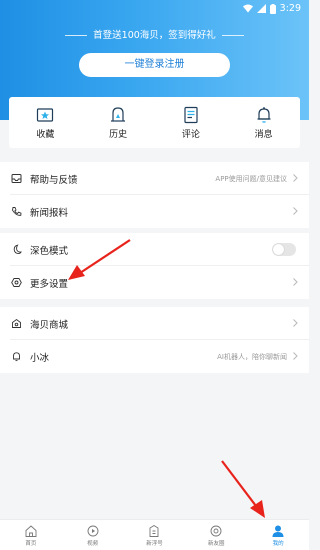  What do you see at coordinates (16, 250) in the screenshot?
I see `moon-icon` at bounding box center [16, 250].